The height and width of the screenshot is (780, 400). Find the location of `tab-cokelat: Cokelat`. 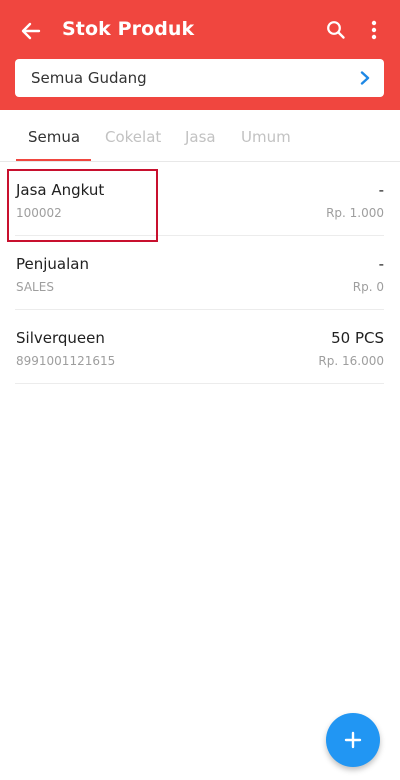

tab-cokelat: Cokelat is located at coordinates (133, 137).